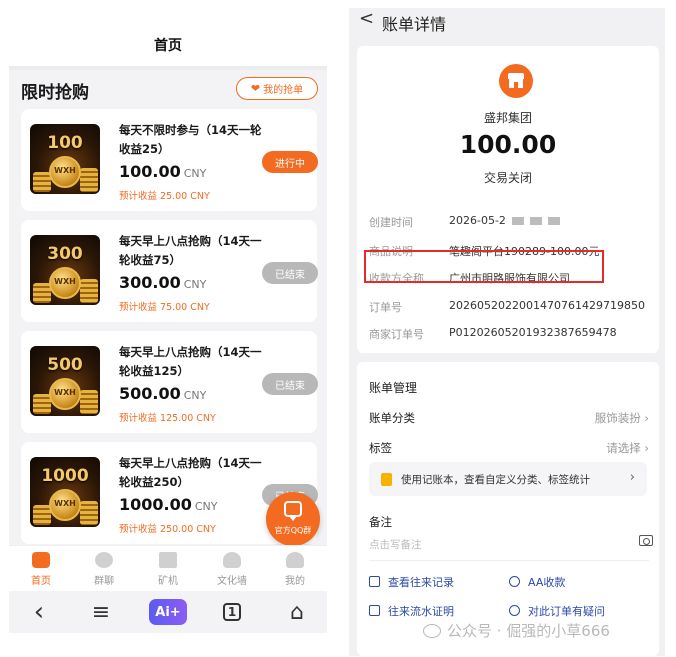 This screenshot has height=657, width=676. I want to click on product-price: 500.00 CNY, so click(162, 393).